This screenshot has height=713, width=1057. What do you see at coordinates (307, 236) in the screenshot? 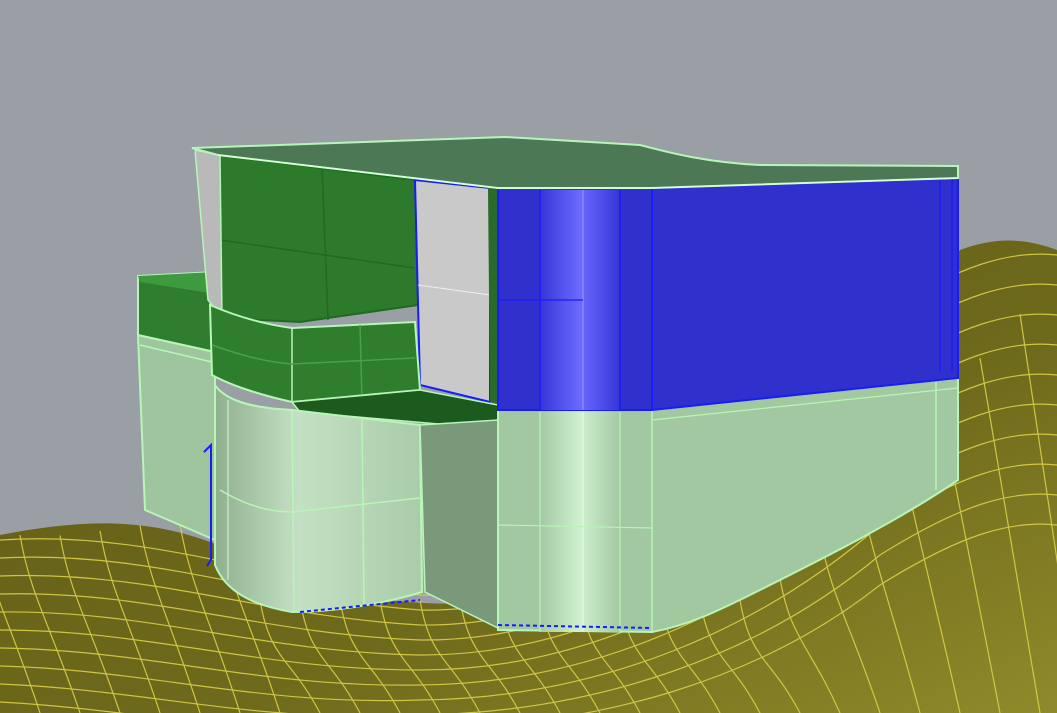
I see `glass-facade-upper` at bounding box center [307, 236].